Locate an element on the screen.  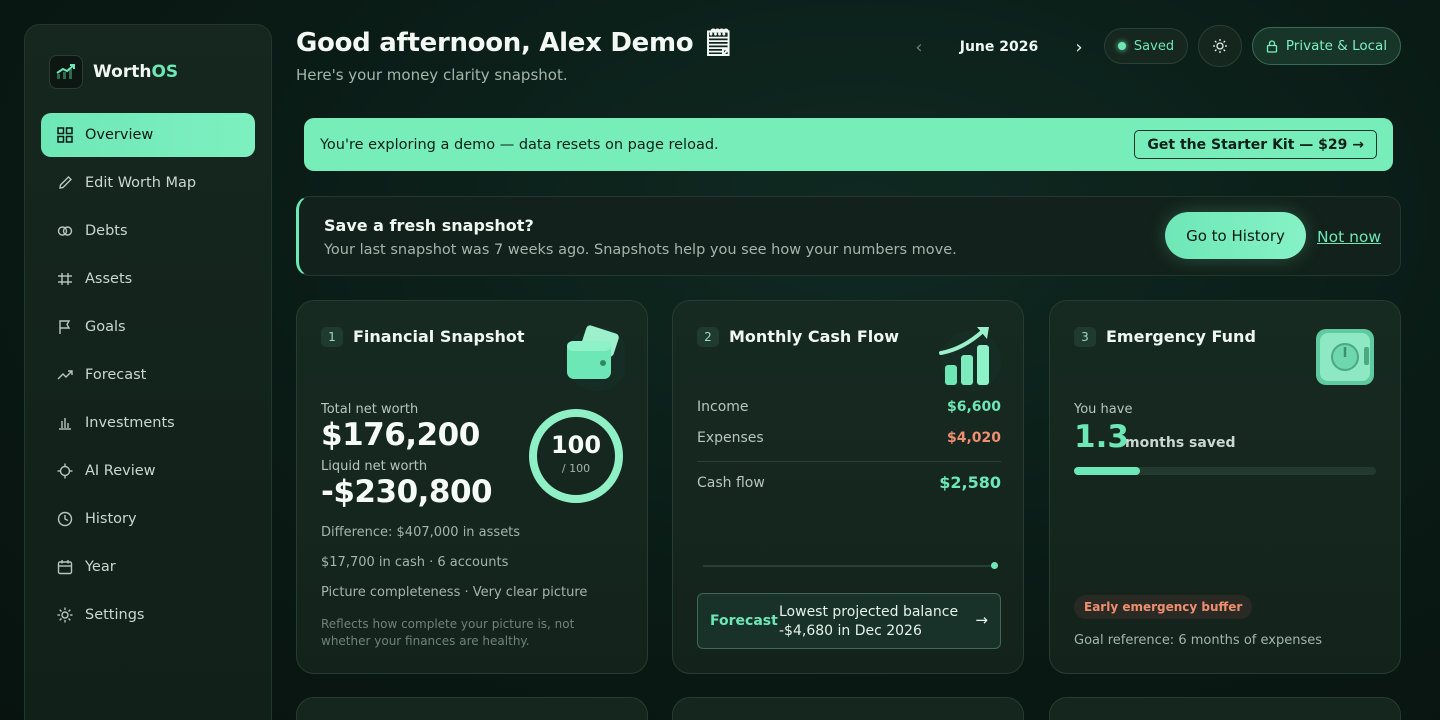
card-title: Monthly Cash Flow is located at coordinates (814, 336).